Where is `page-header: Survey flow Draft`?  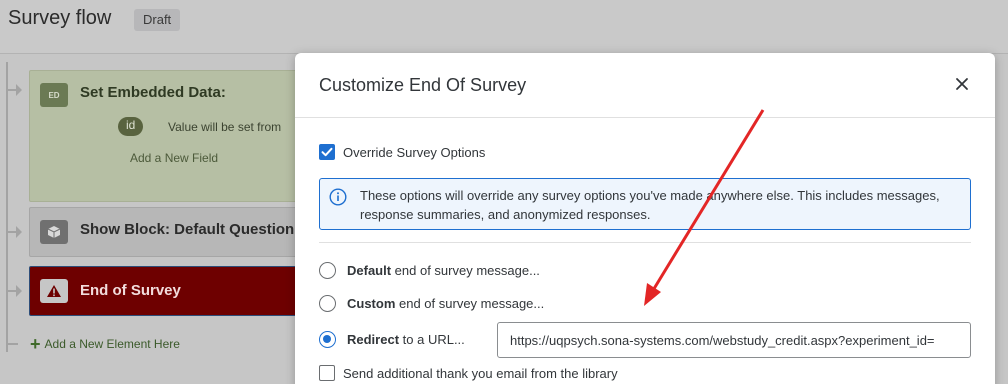 page-header: Survey flow Draft is located at coordinates (504, 27).